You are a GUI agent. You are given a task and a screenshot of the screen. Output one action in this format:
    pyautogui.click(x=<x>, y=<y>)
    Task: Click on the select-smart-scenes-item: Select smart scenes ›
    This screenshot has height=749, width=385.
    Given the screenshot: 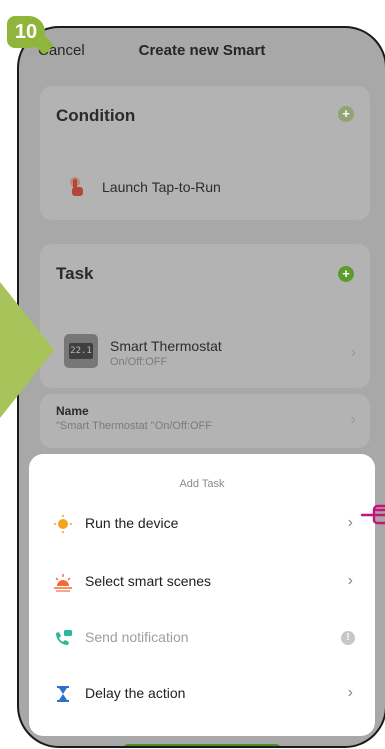 What is the action you would take?
    pyautogui.click(x=202, y=582)
    